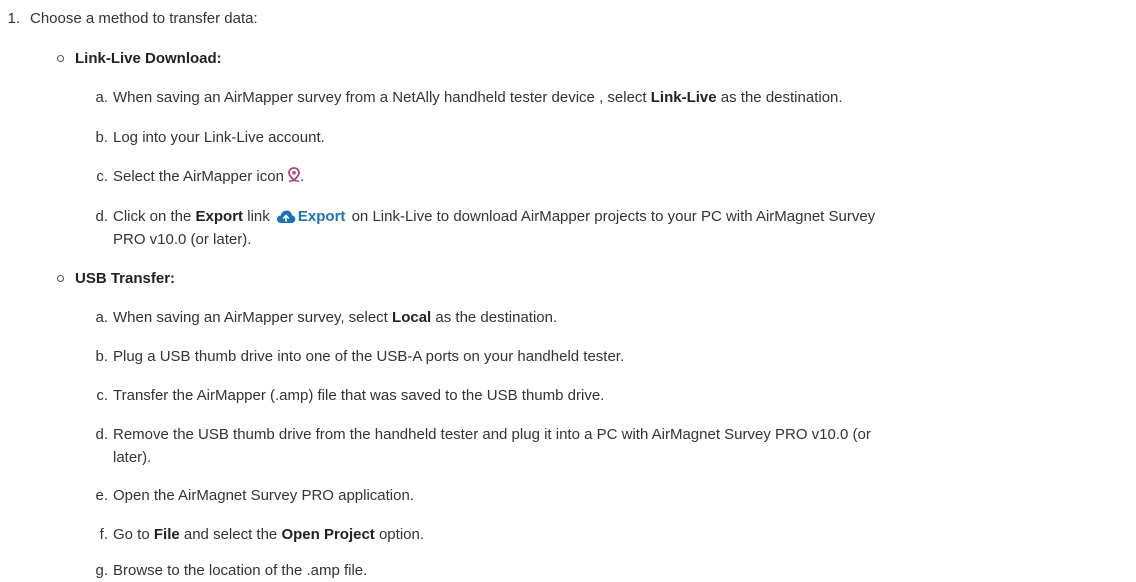 The image size is (1136, 582). Describe the element at coordinates (310, 217) in the screenshot. I see `export-link: Export` at that location.